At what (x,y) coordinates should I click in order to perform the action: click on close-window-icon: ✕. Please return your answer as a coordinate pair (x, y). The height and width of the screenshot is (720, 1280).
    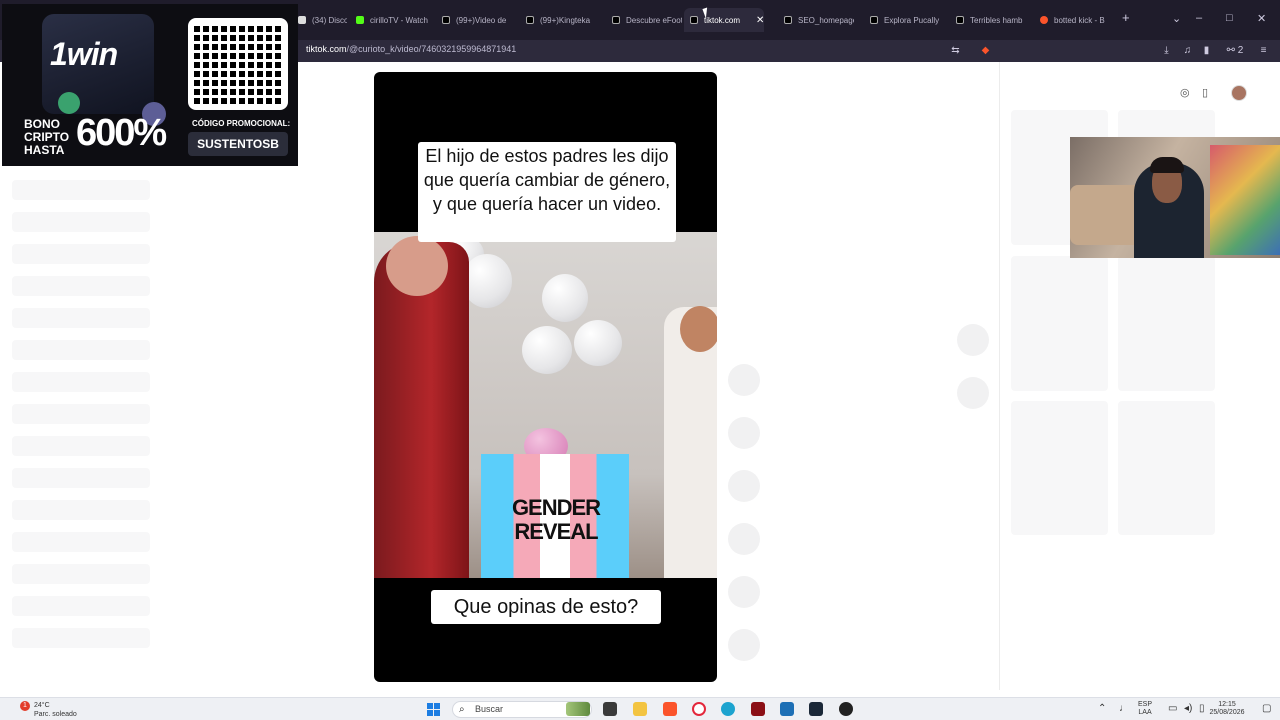
    Looking at the image, I should click on (1261, 18).